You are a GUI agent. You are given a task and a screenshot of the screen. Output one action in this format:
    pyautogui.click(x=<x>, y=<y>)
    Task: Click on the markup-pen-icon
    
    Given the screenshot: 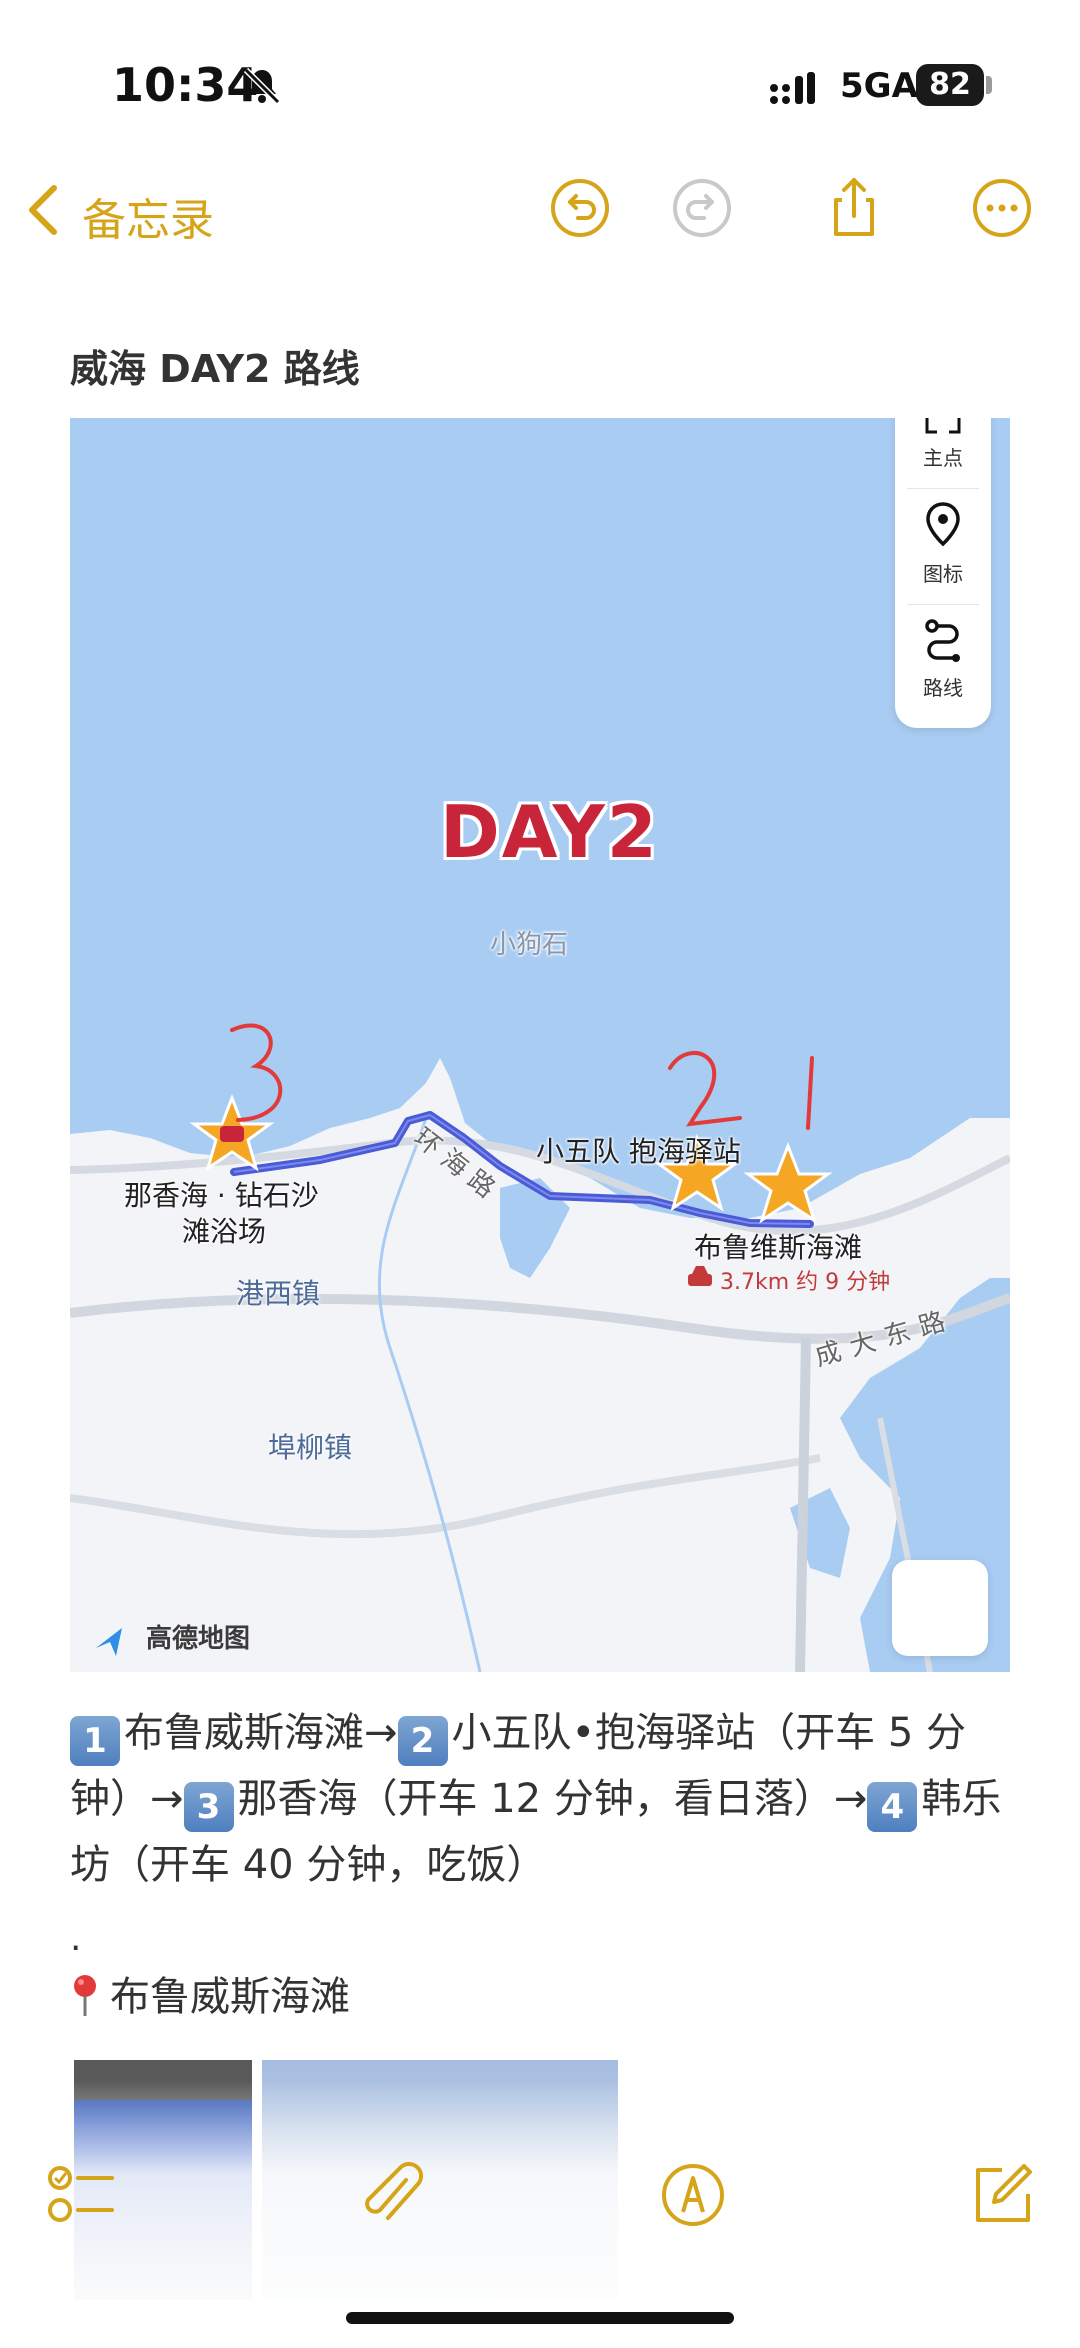 What is the action you would take?
    pyautogui.click(x=693, y=2195)
    